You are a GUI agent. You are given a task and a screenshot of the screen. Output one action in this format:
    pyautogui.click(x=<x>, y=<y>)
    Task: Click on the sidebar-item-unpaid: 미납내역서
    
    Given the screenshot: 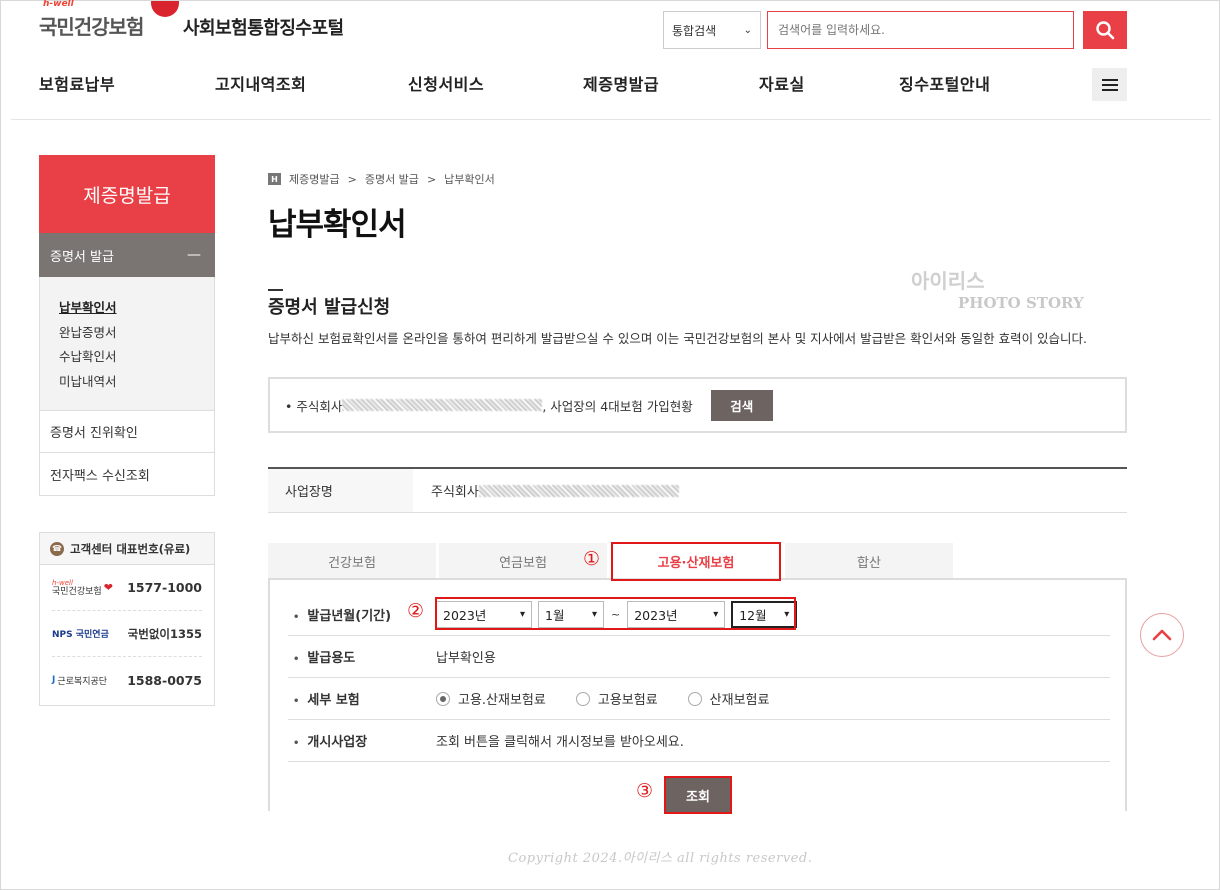 What is the action you would take?
    pyautogui.click(x=136, y=383)
    